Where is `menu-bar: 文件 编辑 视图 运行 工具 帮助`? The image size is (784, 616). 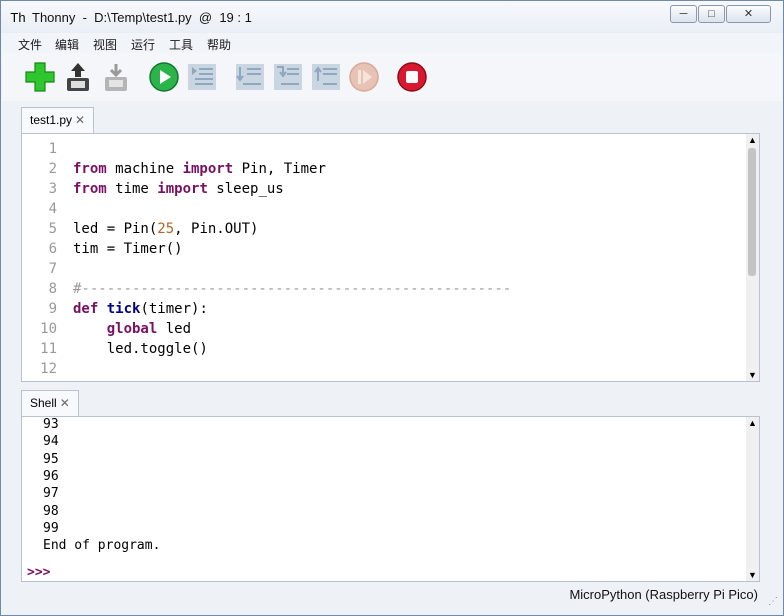 menu-bar: 文件 编辑 视图 运行 工具 帮助 is located at coordinates (392, 43).